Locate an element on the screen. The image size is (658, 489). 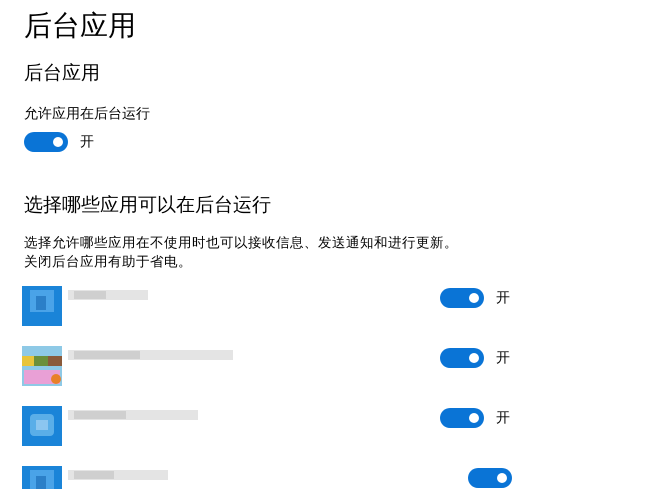
section-title: 选择哪些应用可以在后台运行 is located at coordinates (147, 205).